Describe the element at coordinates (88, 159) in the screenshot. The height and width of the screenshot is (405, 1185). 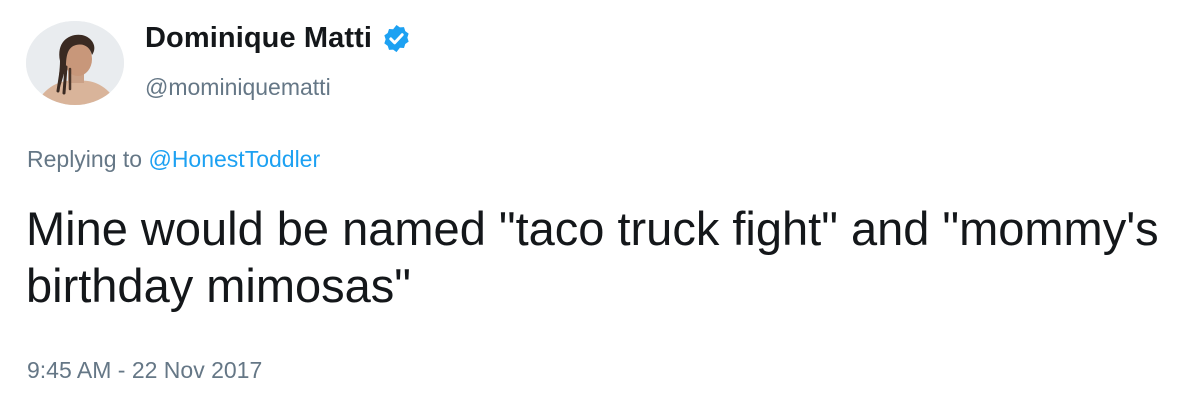
I see `reply-prefix: Replying to` at that location.